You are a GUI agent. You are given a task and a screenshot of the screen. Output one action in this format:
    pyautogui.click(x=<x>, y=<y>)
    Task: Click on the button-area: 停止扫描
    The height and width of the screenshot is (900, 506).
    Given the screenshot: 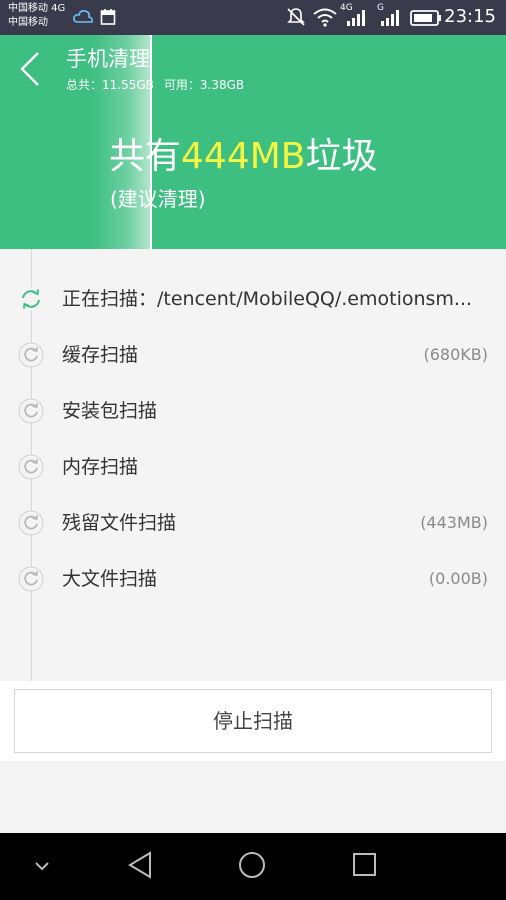 What is the action you would take?
    pyautogui.click(x=253, y=721)
    